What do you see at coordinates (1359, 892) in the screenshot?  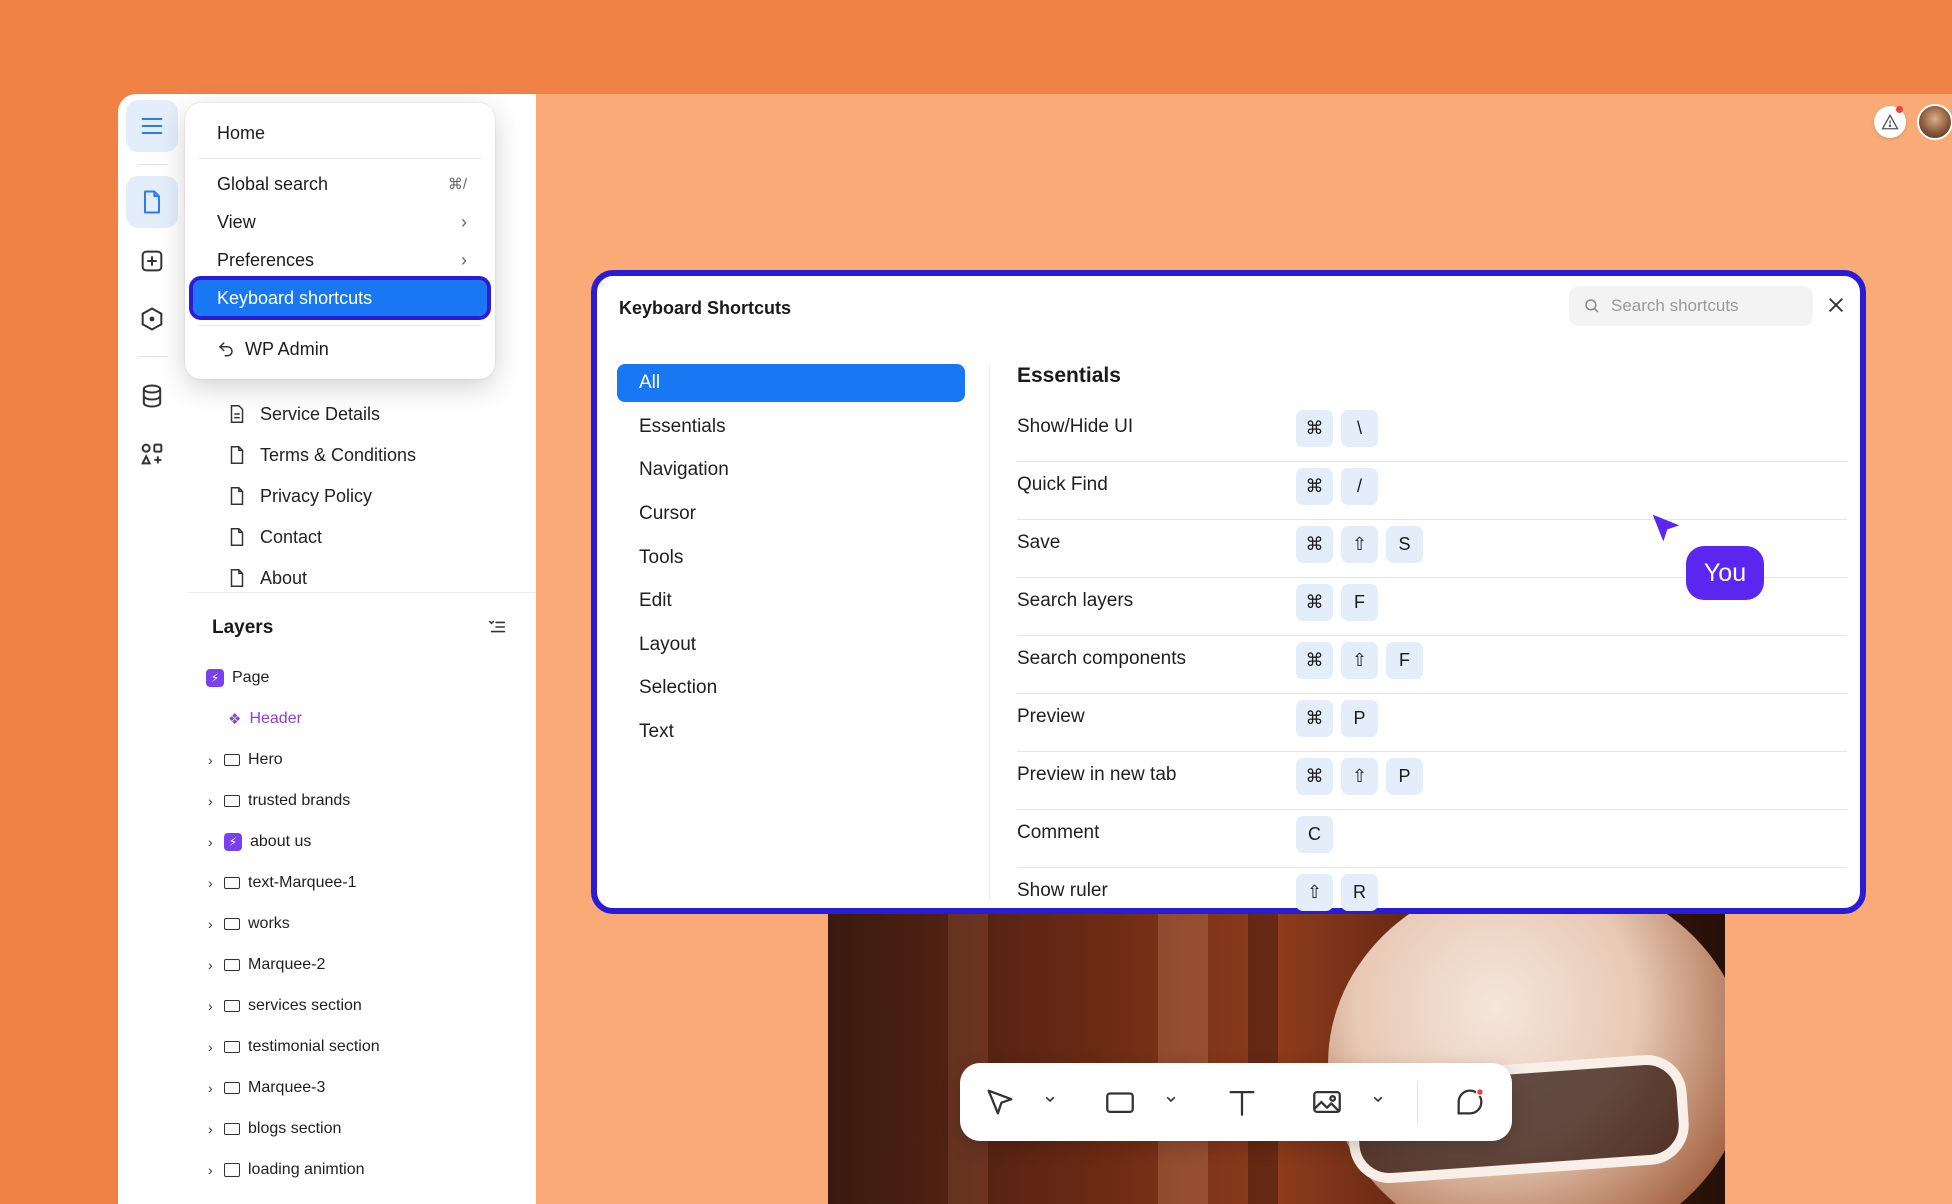 I see `key-cap: R` at bounding box center [1359, 892].